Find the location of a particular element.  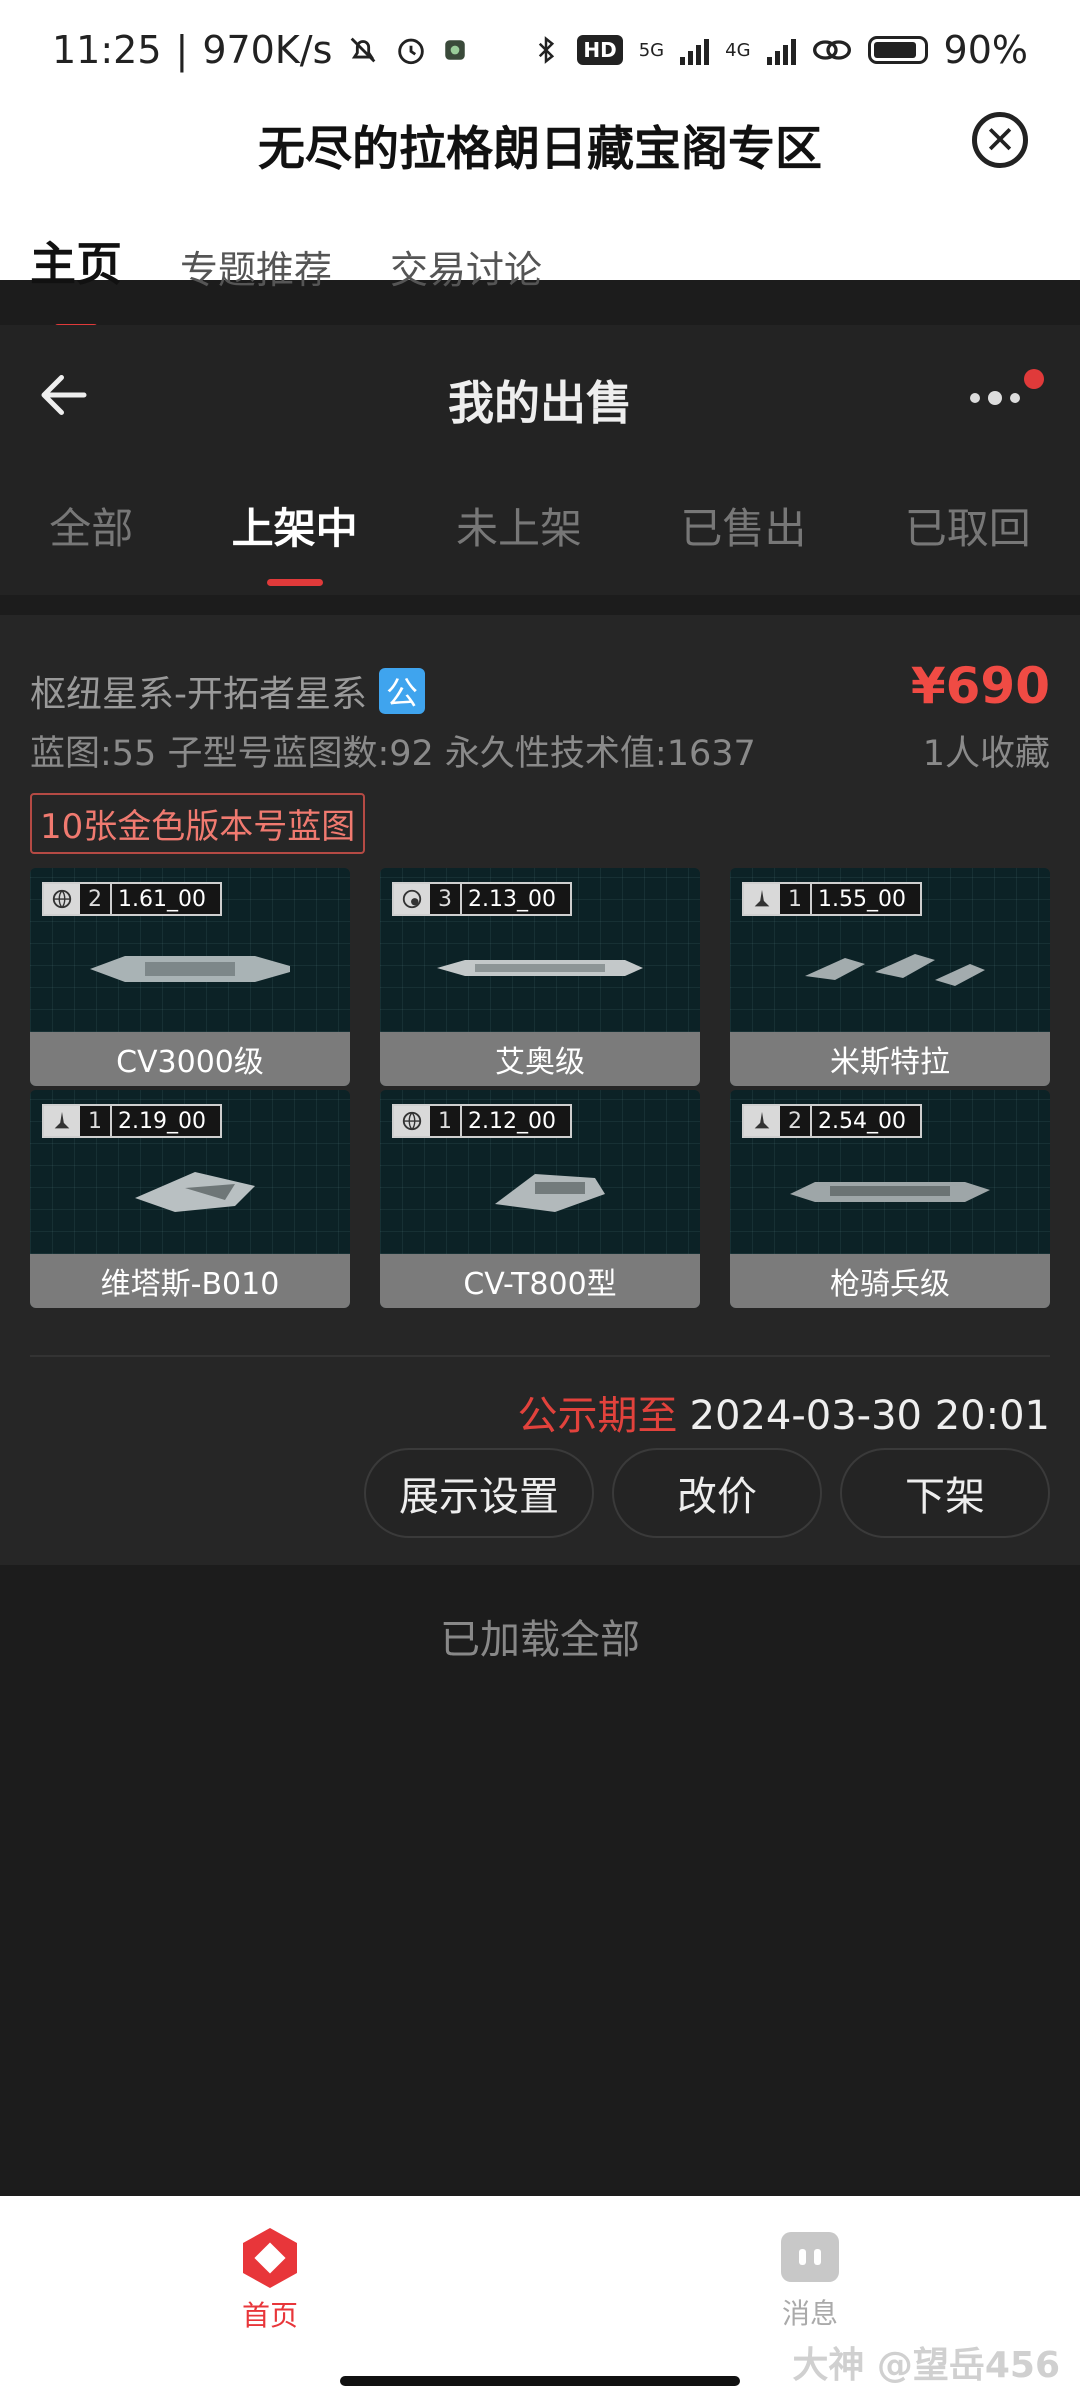

tab-listed: 上架中 is located at coordinates (295, 540).